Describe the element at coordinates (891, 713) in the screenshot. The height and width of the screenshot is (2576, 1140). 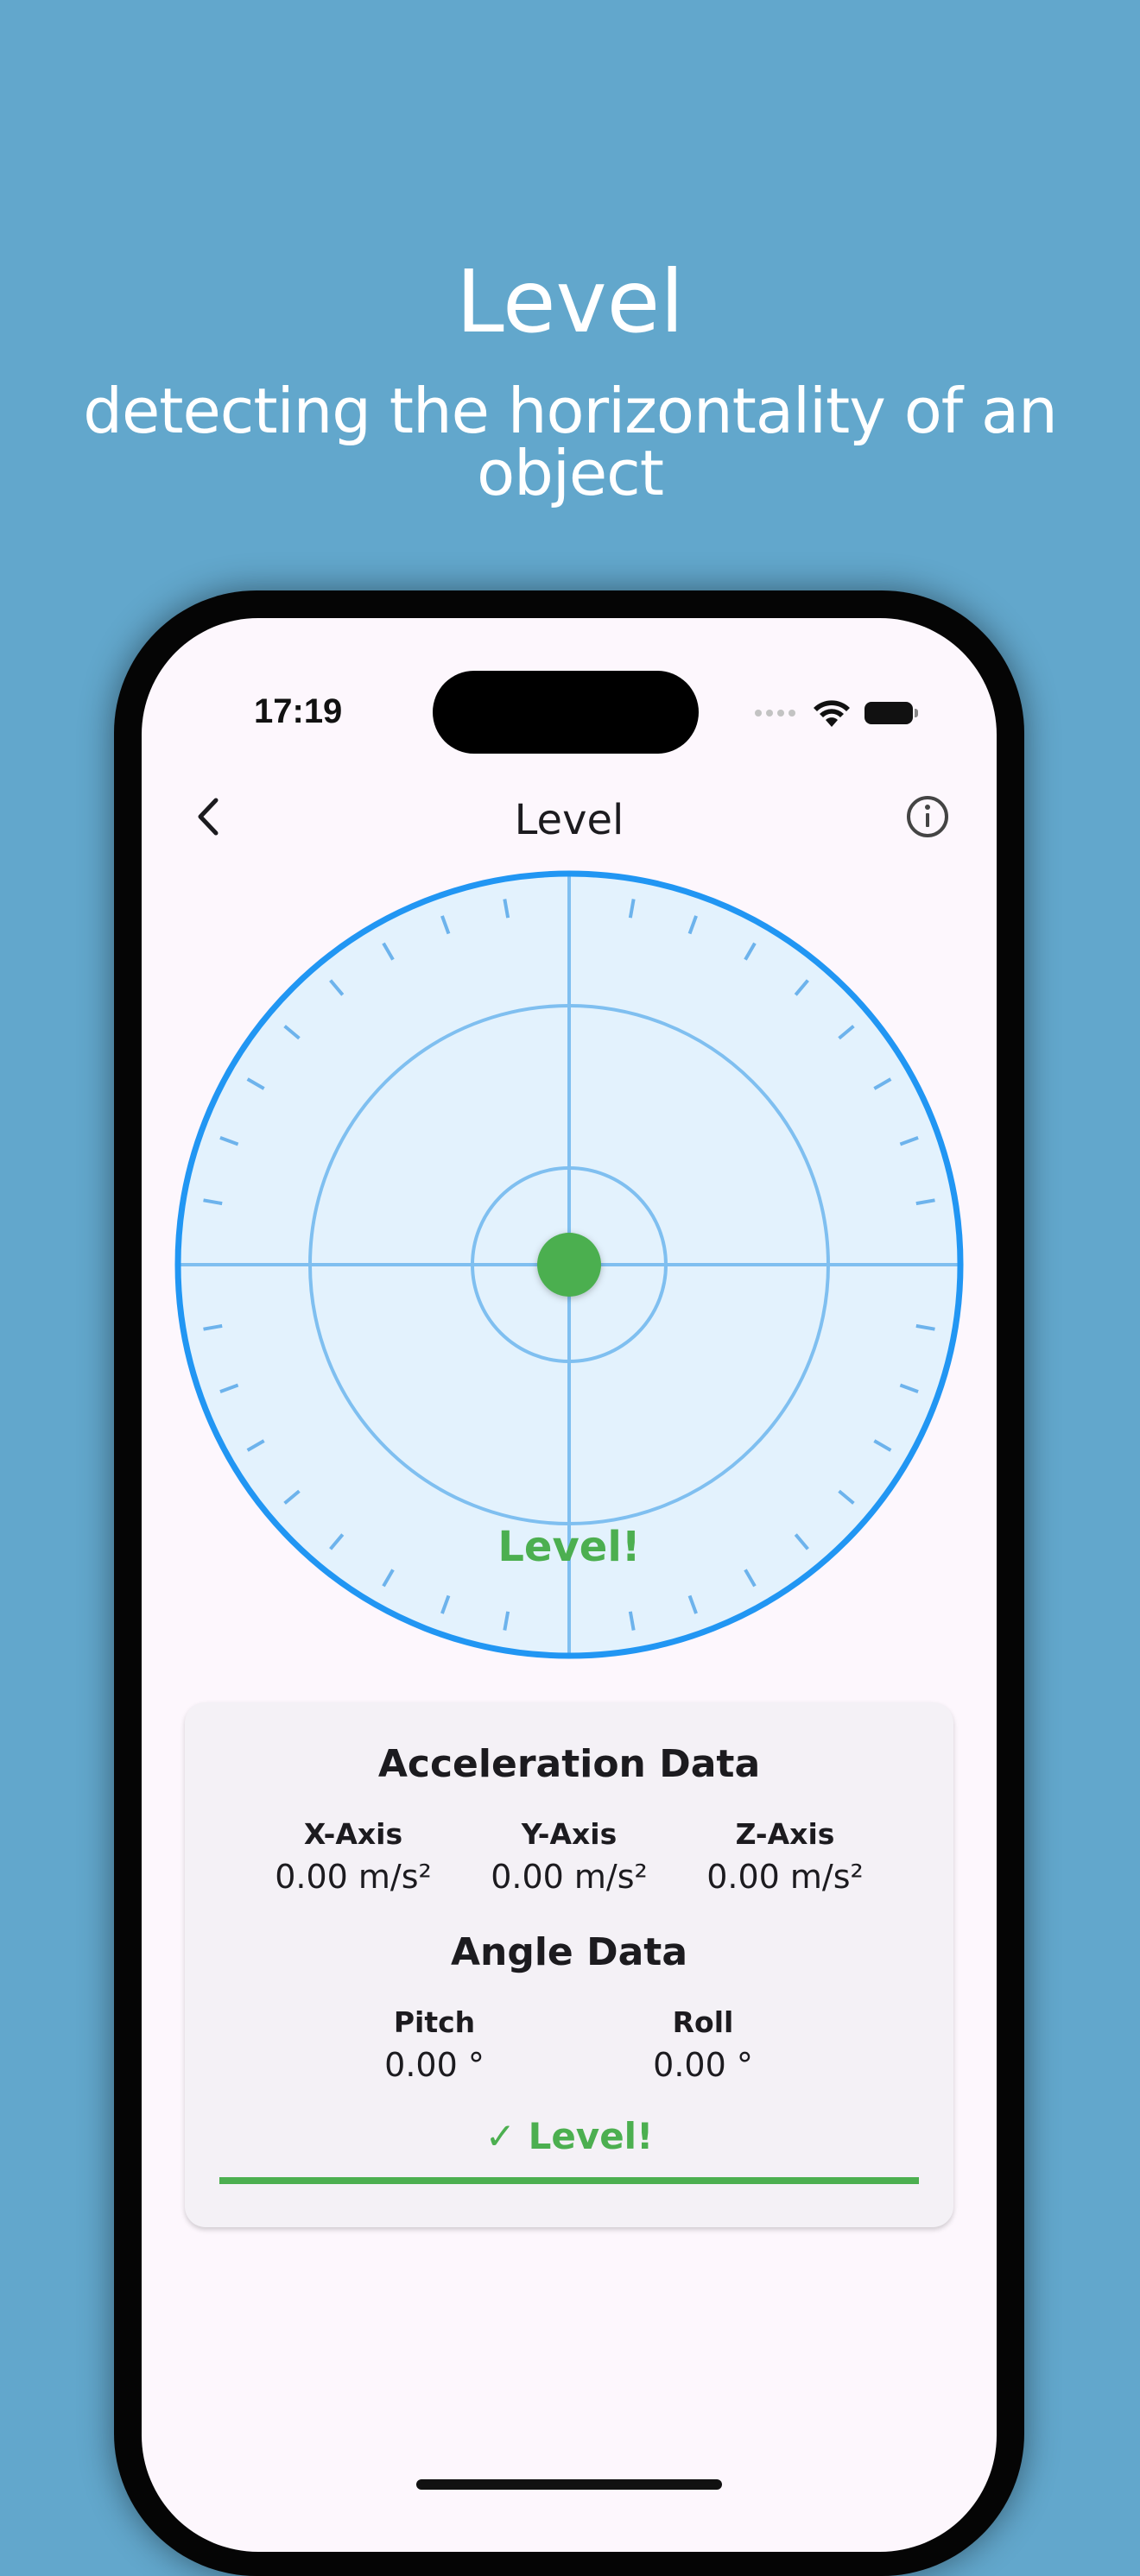
I see `battery-icon` at that location.